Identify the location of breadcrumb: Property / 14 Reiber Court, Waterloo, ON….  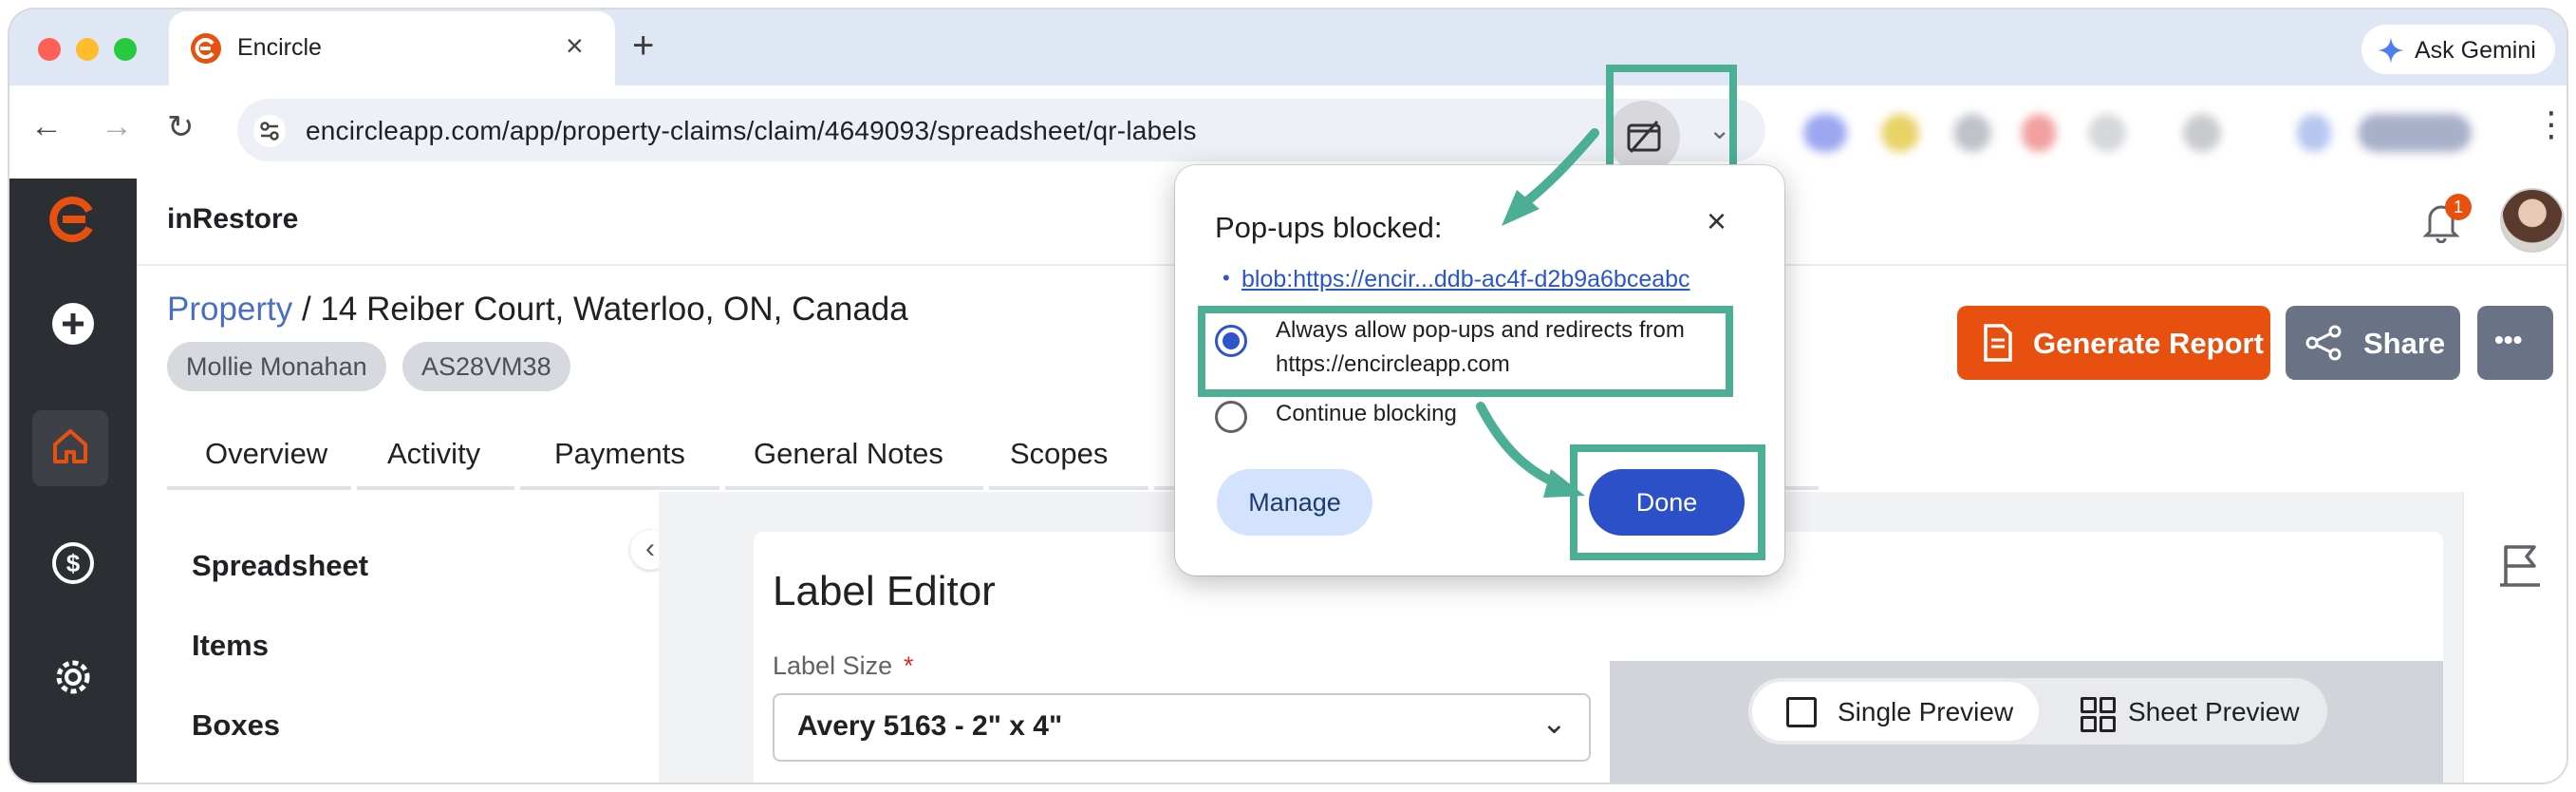
(537, 310).